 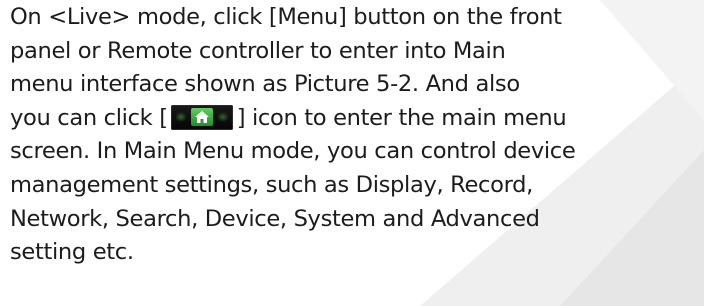 I want to click on paragraph-line-8: setting etc., so click(x=72, y=252).